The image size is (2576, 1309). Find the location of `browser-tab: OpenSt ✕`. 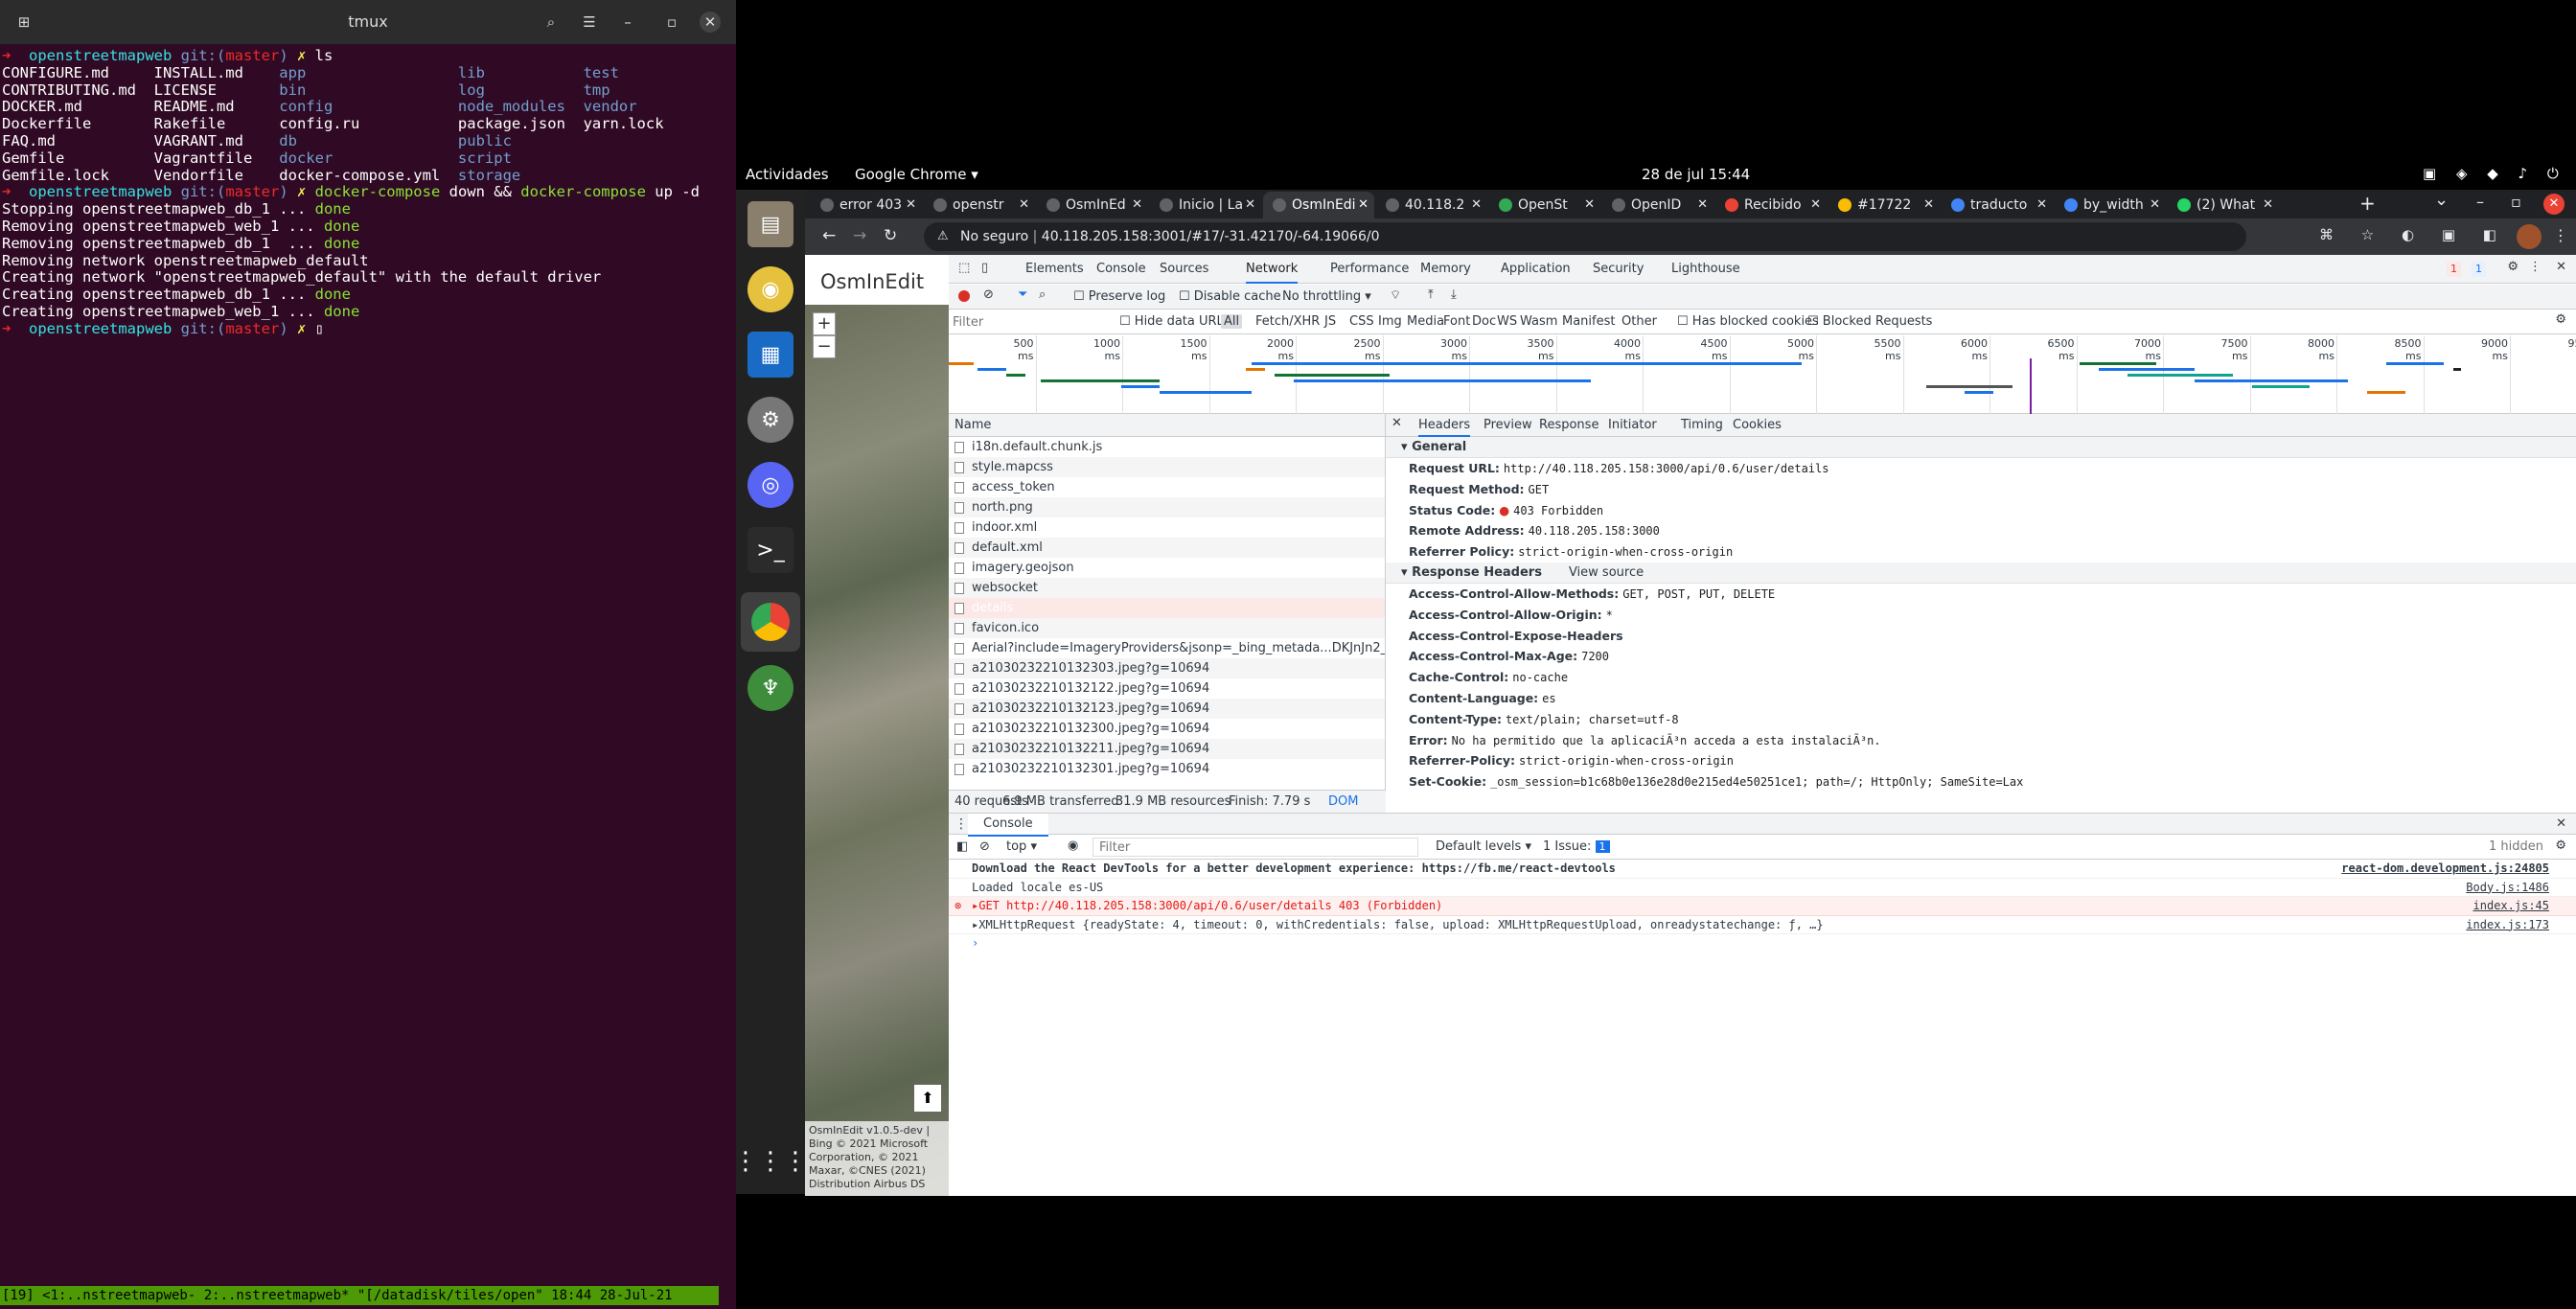

browser-tab: OpenSt ✕ is located at coordinates (1544, 205).